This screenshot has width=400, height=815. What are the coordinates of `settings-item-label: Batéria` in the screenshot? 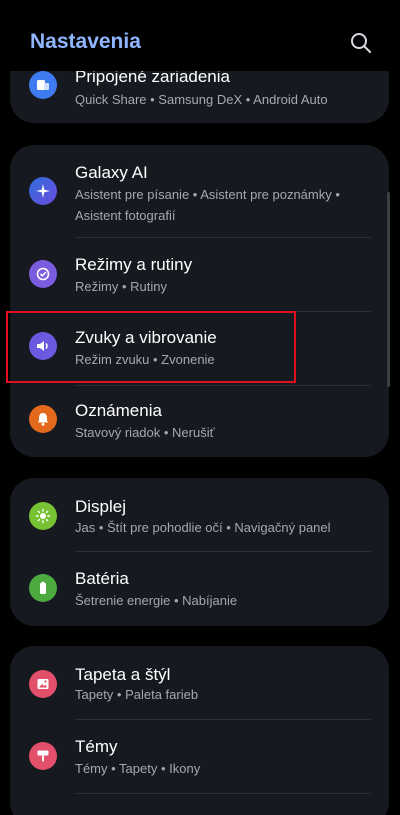 It's located at (102, 578).